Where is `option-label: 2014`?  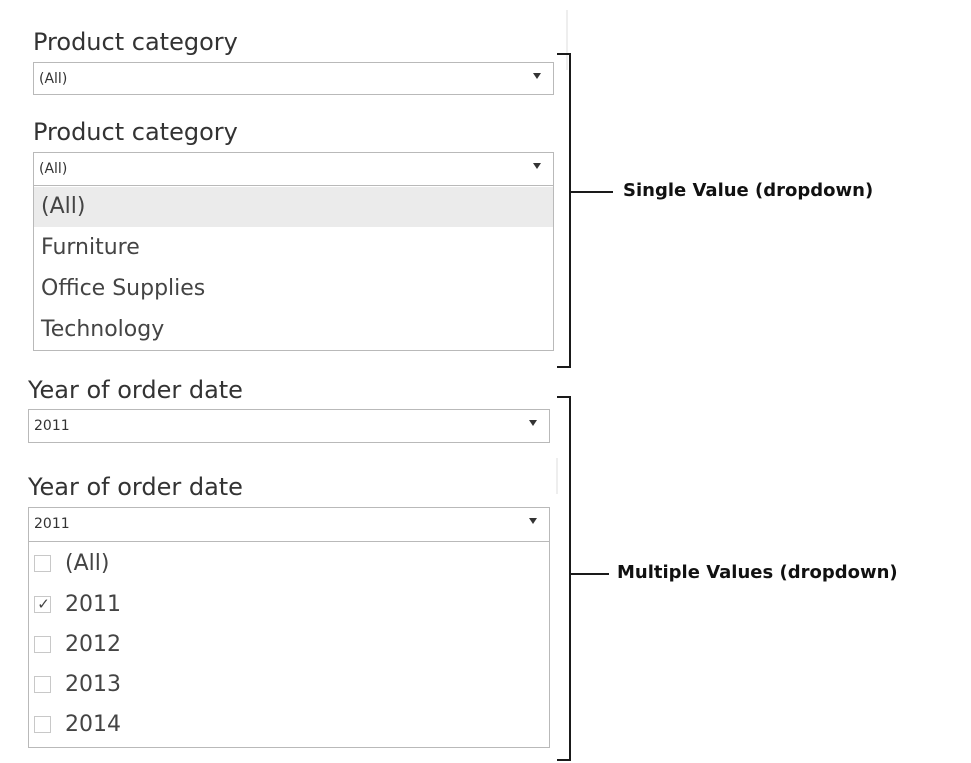
option-label: 2014 is located at coordinates (93, 724).